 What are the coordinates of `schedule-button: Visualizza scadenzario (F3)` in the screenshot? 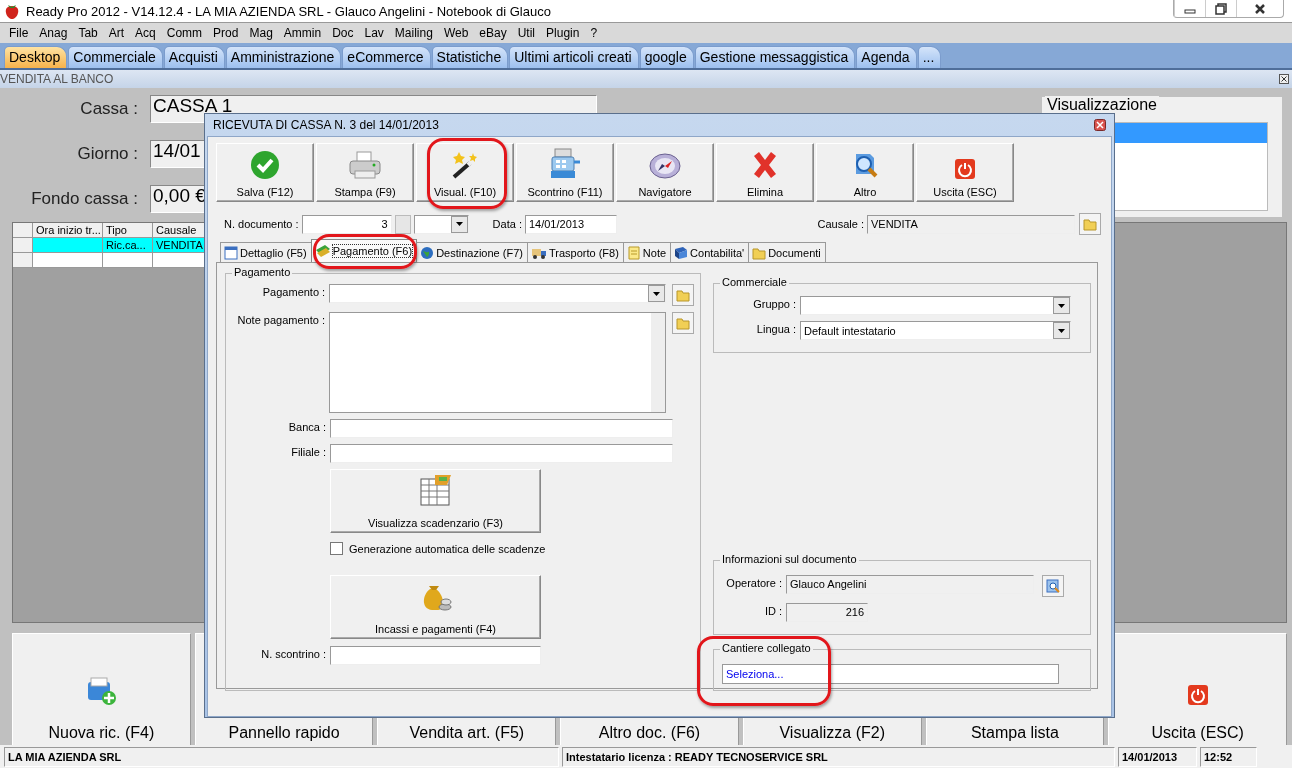 It's located at (435, 501).